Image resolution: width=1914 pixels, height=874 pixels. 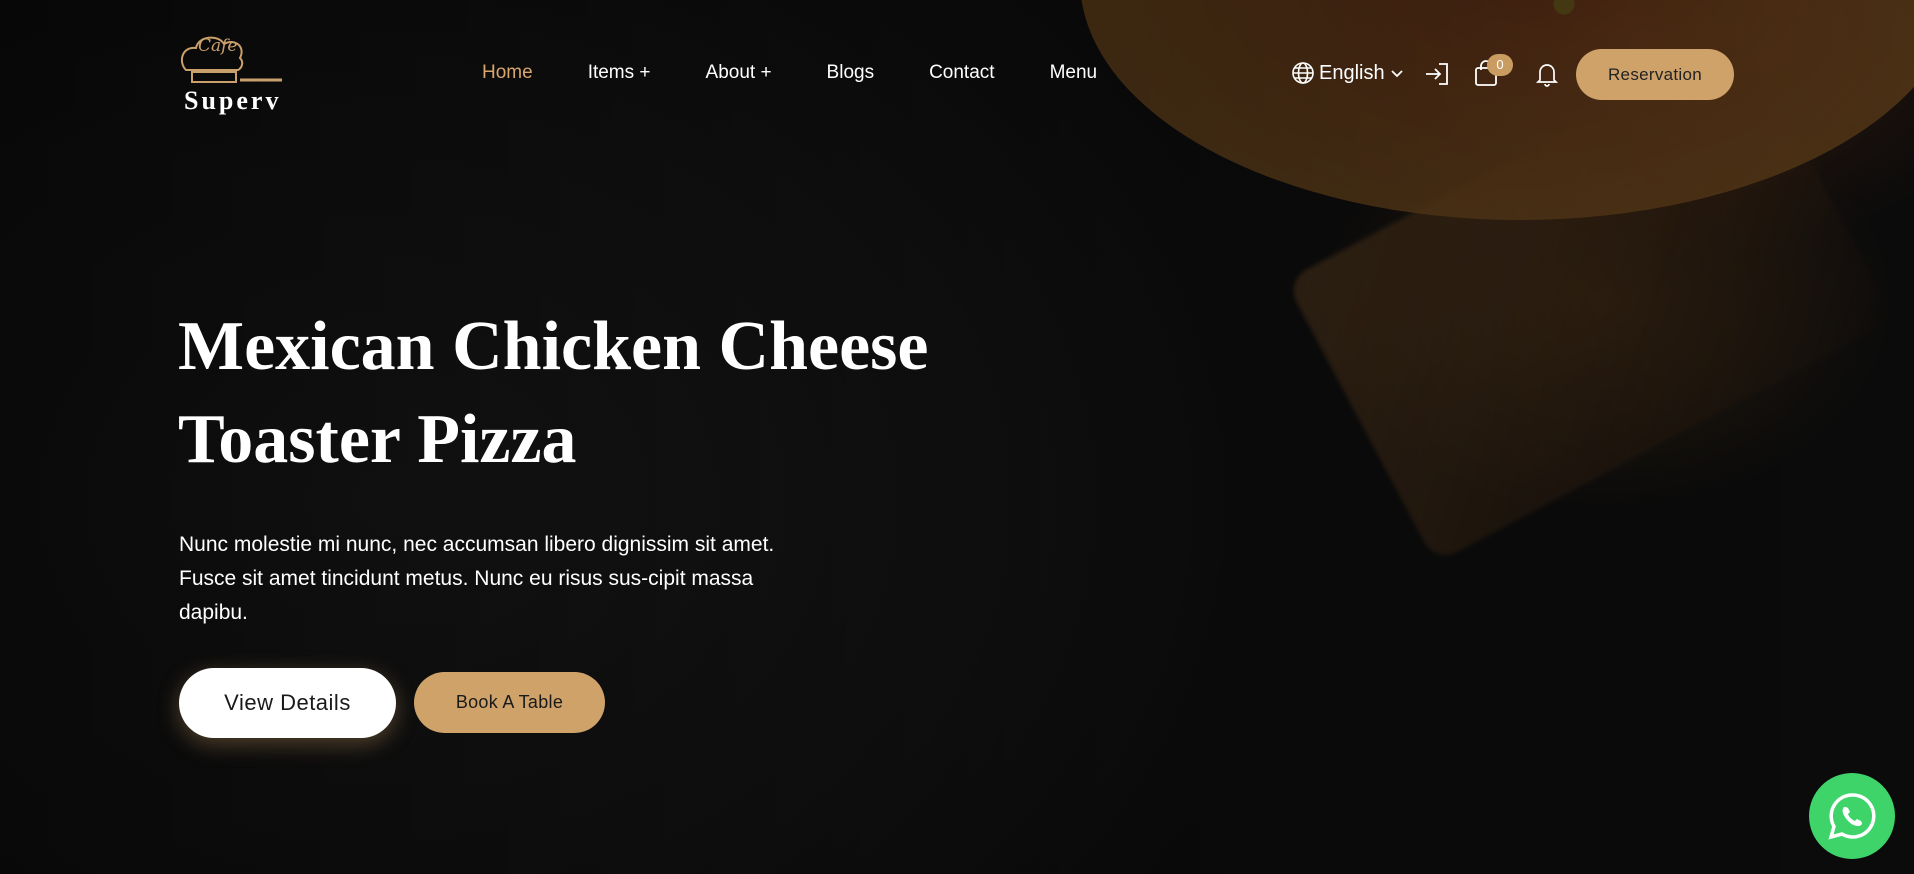 I want to click on whatsapp-icon, so click(x=1852, y=816).